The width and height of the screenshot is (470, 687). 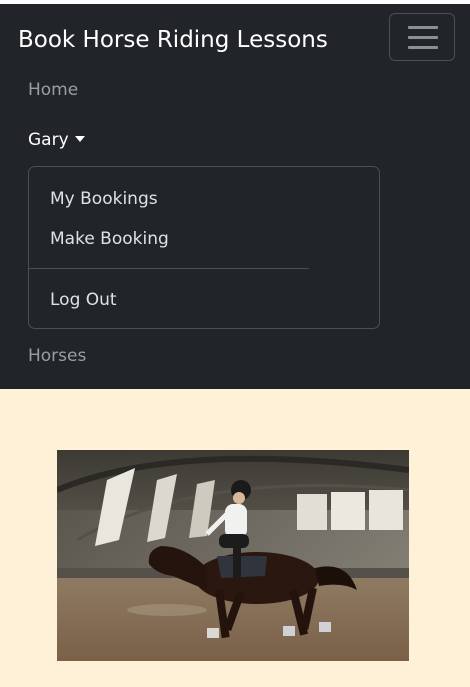 I want to click on nav-user-dropdown-toggle: Gary, so click(x=56, y=140).